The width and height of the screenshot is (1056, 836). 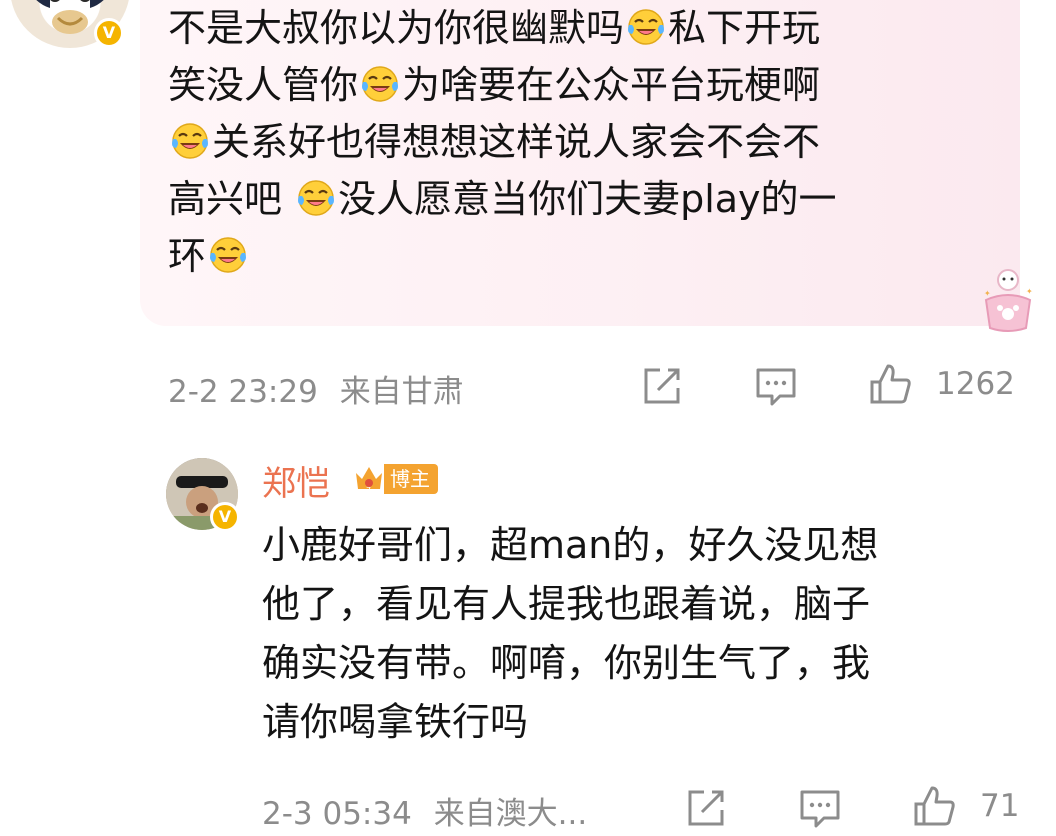 I want to click on reply-text-line: 他了，看见有人提我也跟着说，脑子, so click(x=566, y=604).